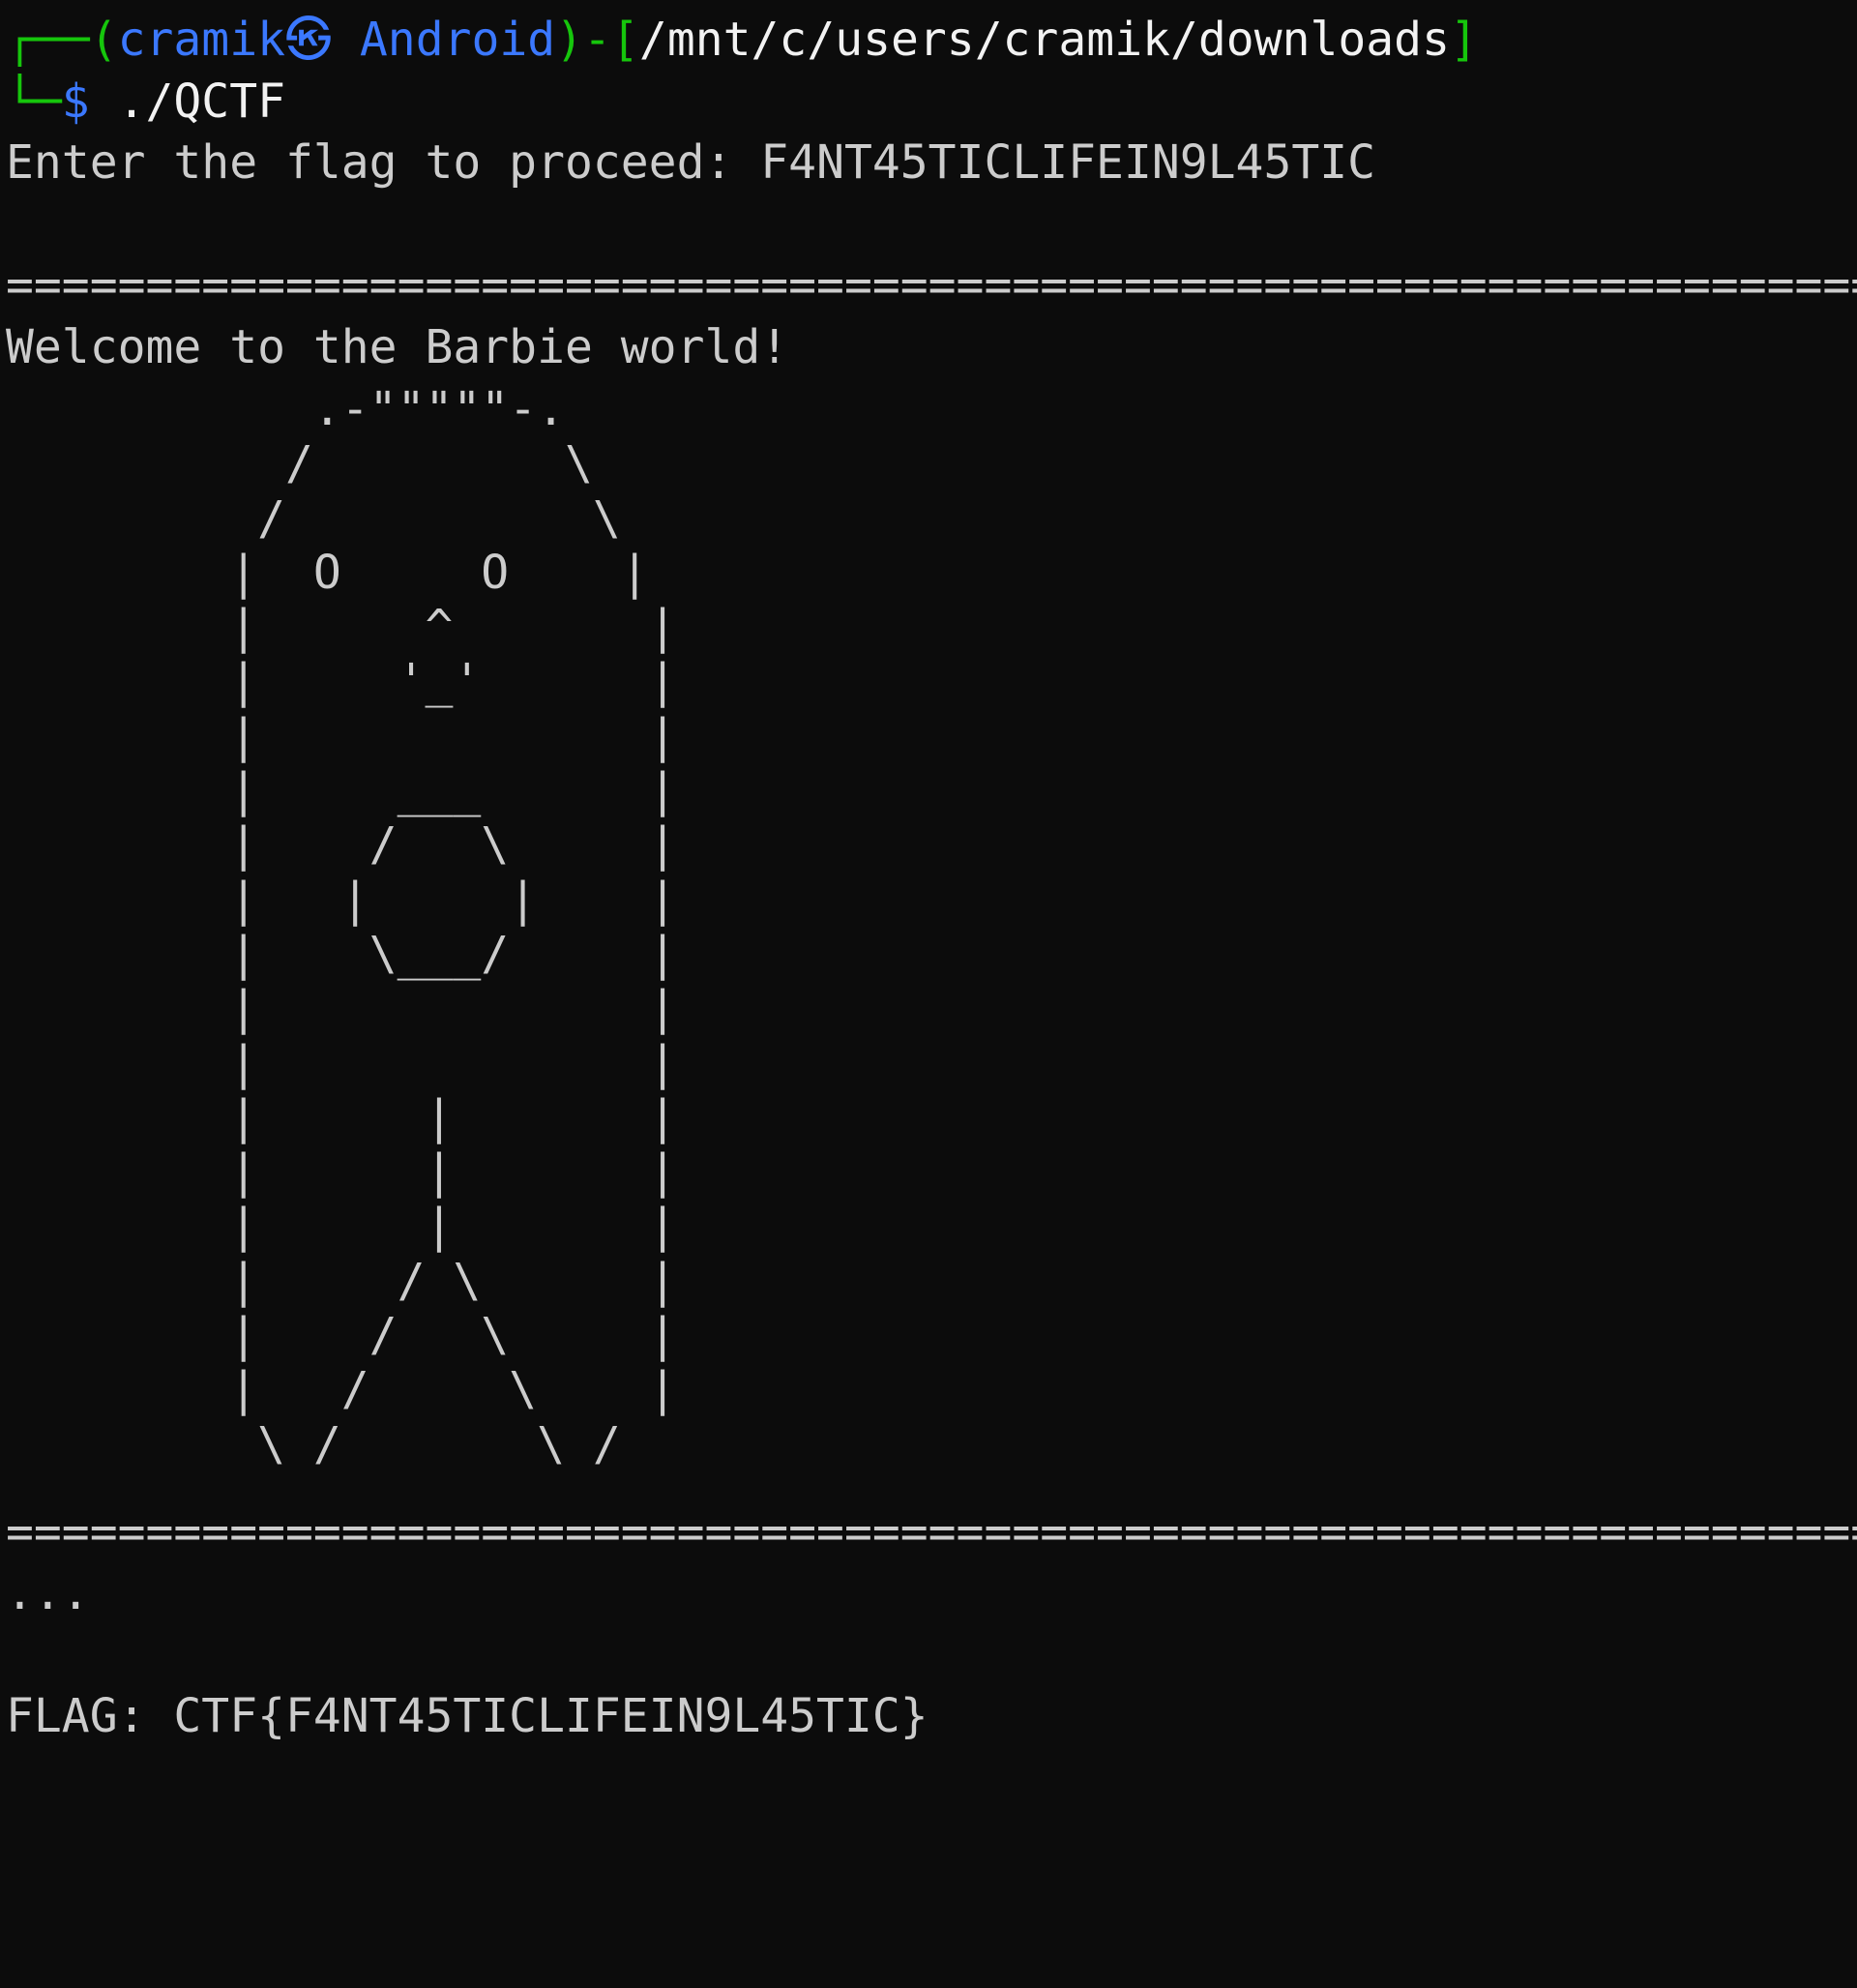 This screenshot has height=1988, width=1857. Describe the element at coordinates (597, 40) in the screenshot. I see `prompt-dash: -` at that location.